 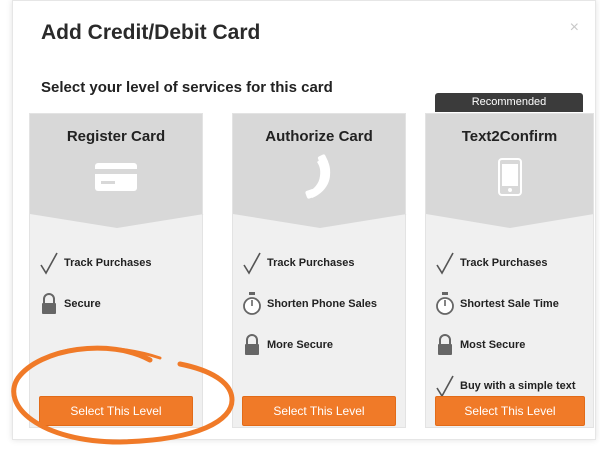 I want to click on feature-item: Secure, so click(x=121, y=303).